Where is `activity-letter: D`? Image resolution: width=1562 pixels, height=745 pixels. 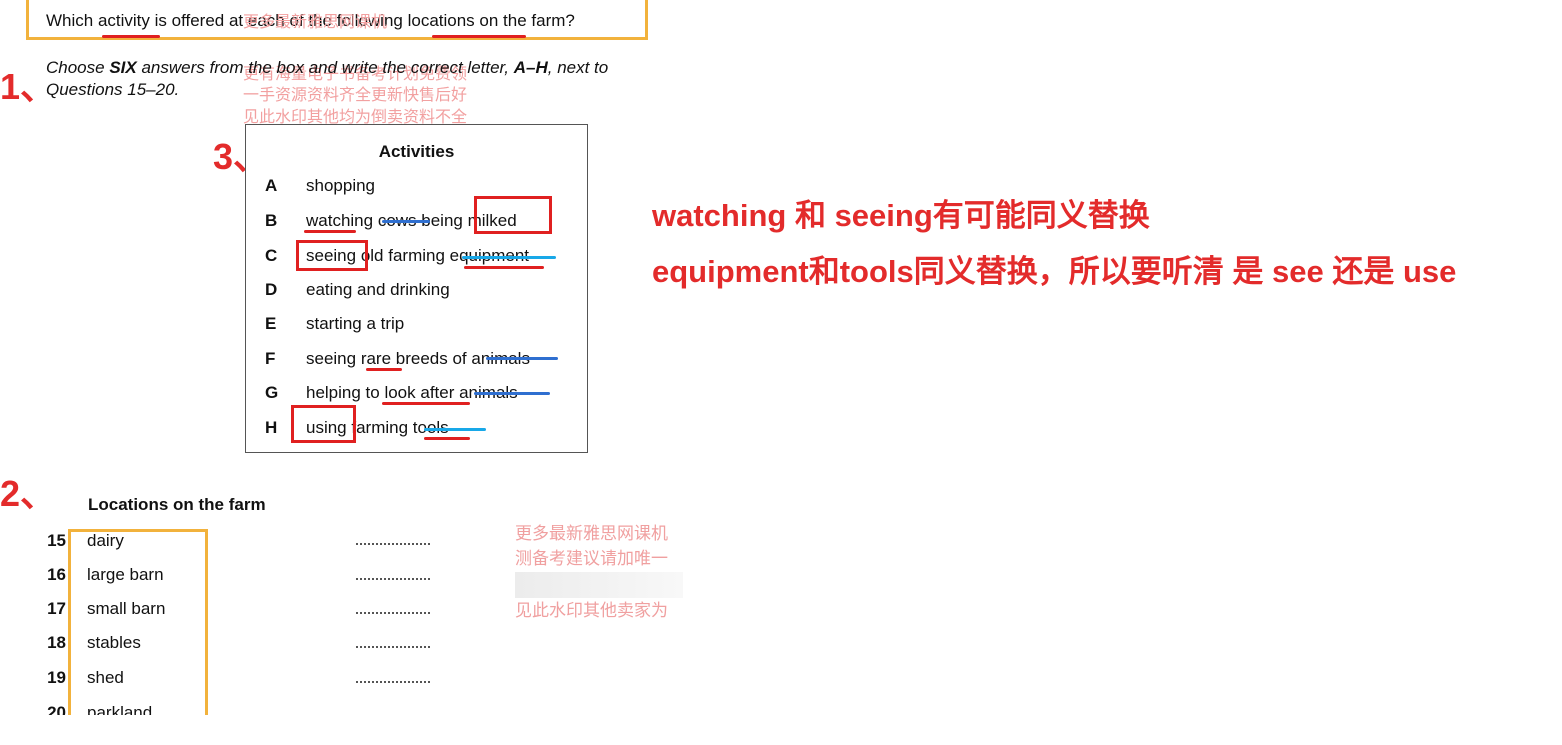 activity-letter: D is located at coordinates (271, 289).